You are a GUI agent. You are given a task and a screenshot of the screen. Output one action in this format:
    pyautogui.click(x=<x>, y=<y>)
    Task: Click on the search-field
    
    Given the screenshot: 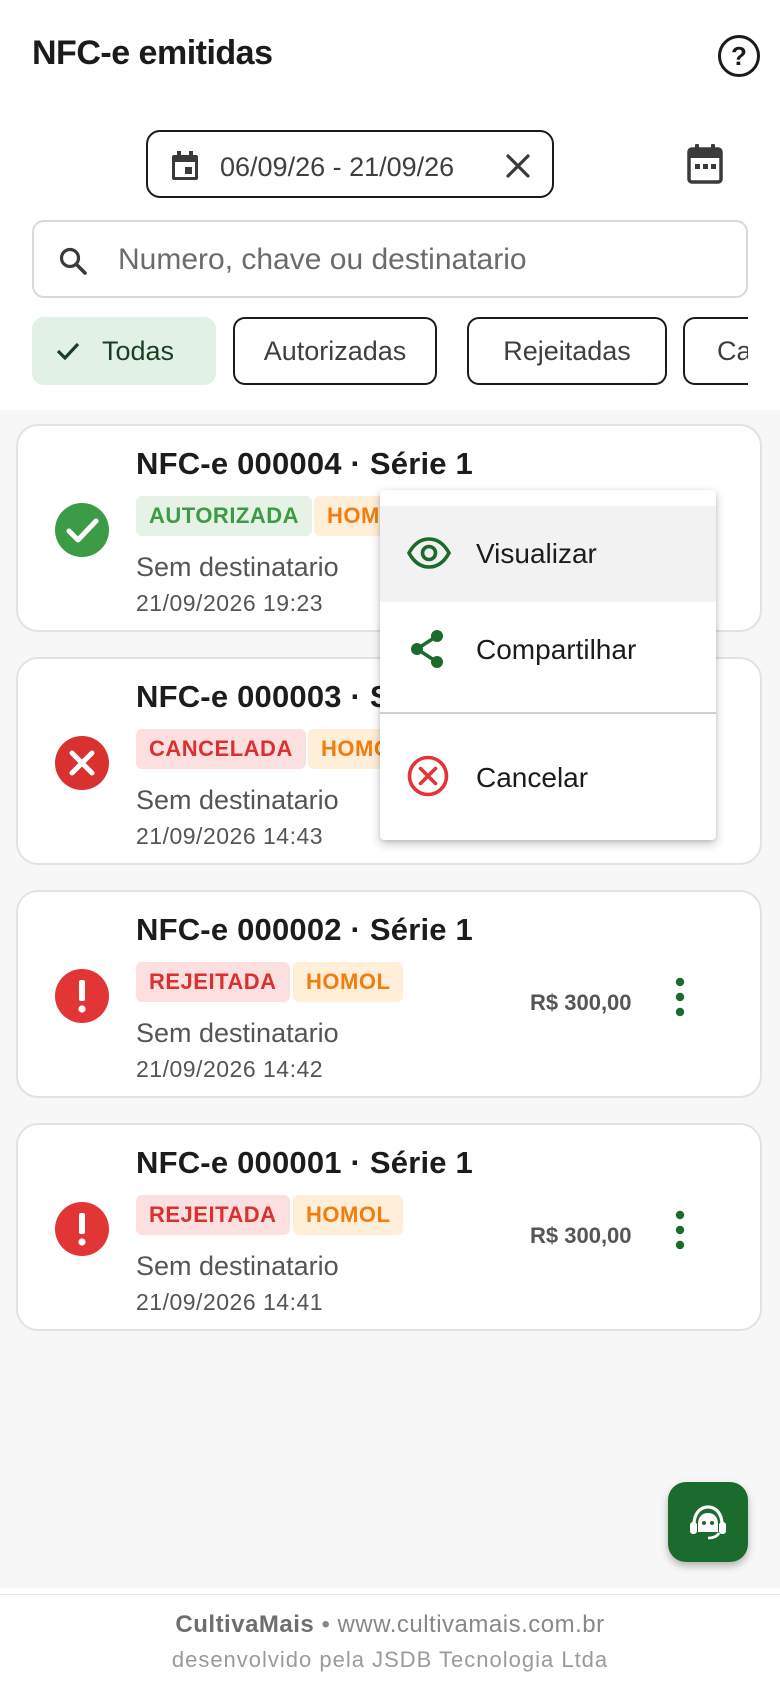 What is the action you would take?
    pyautogui.click(x=390, y=259)
    